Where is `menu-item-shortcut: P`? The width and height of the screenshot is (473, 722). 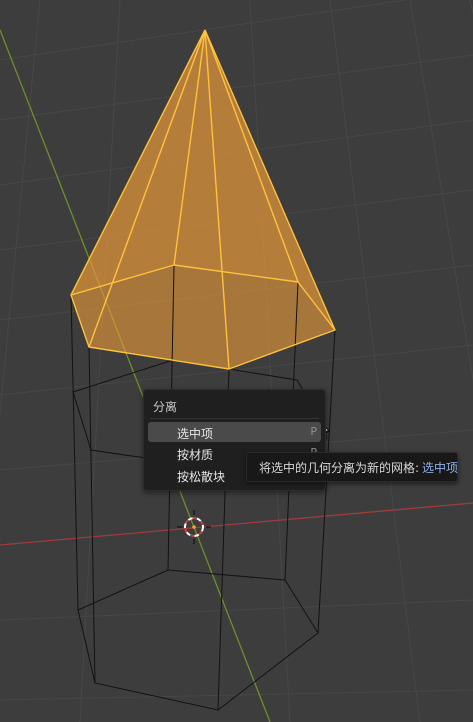 menu-item-shortcut: P is located at coordinates (313, 431).